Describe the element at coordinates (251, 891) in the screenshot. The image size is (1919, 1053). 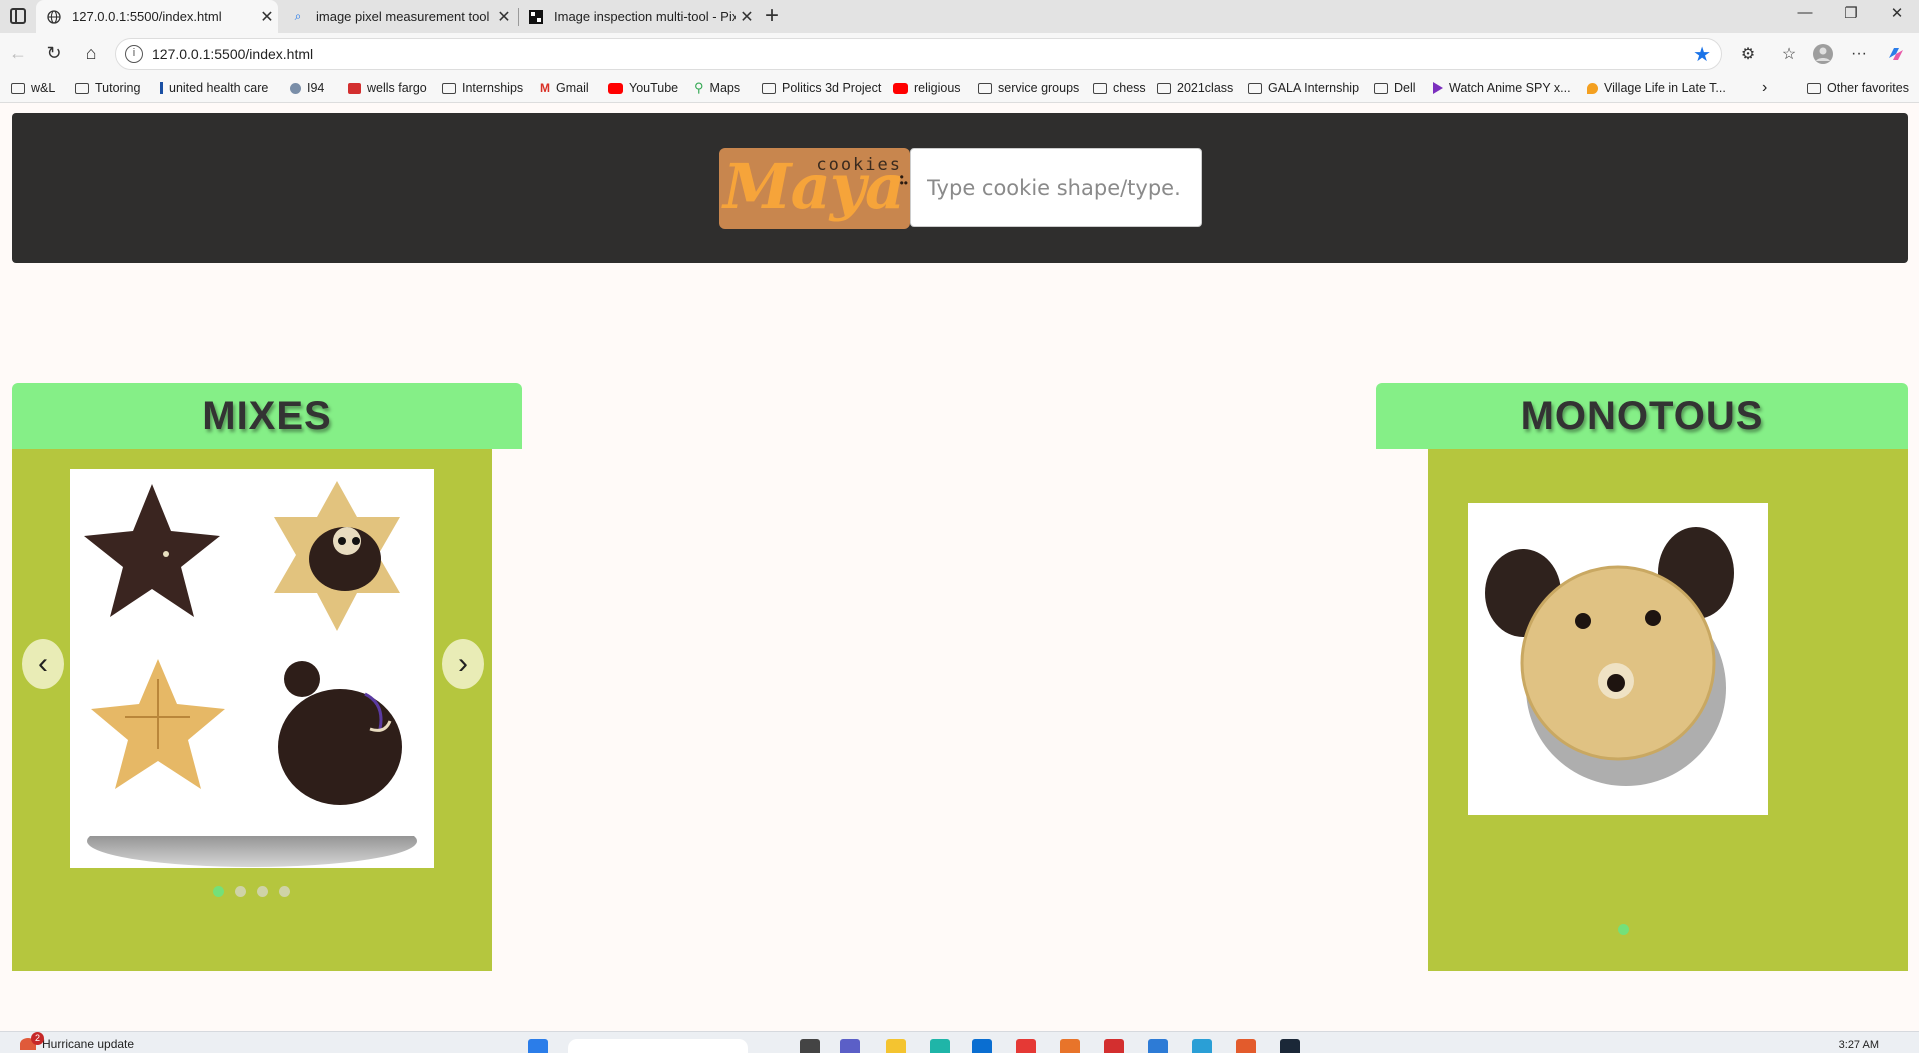
I see `mixes-carousel-dots` at that location.